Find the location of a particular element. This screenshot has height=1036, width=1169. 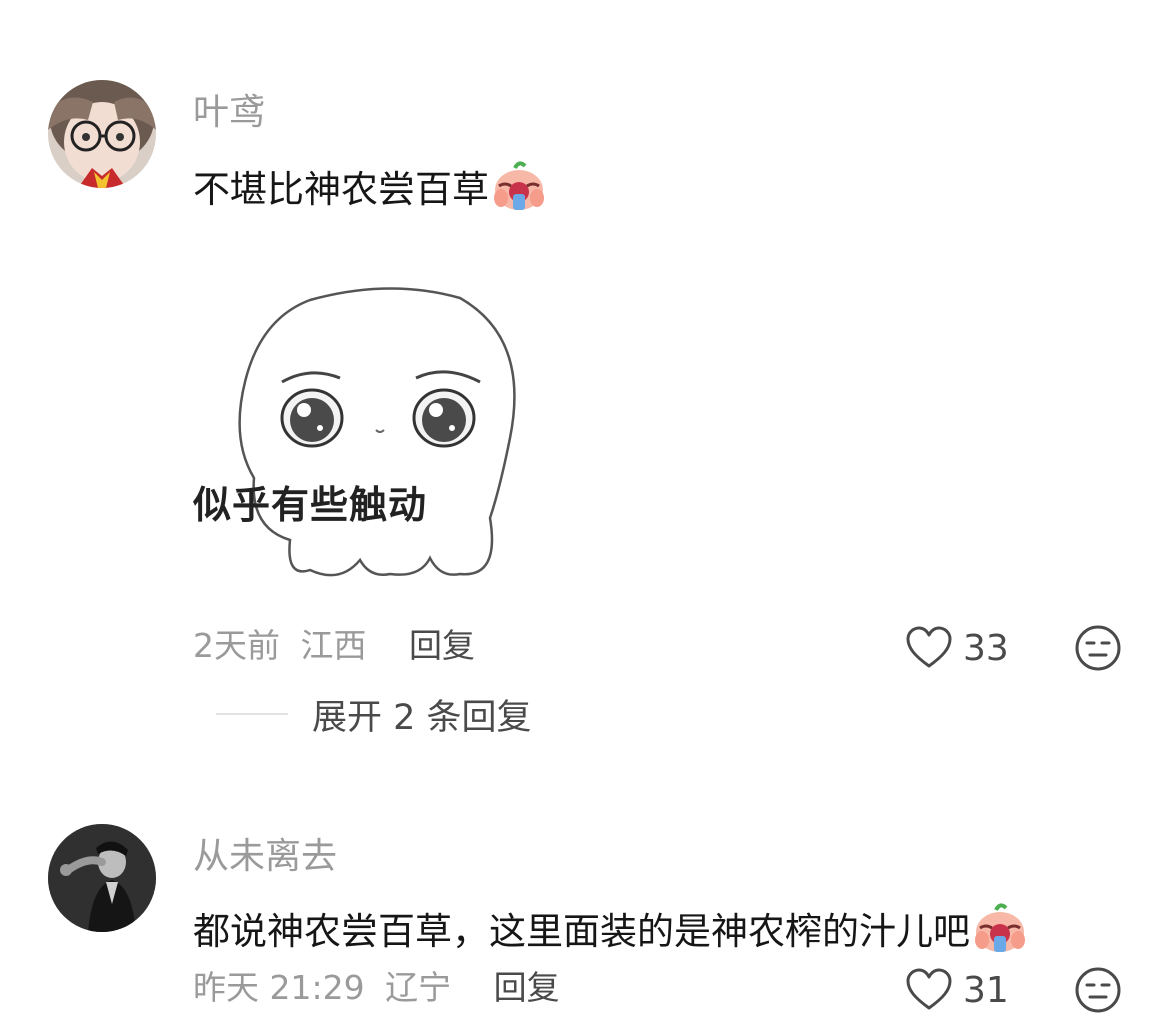

heart-outline-icon is located at coordinates (929, 989).